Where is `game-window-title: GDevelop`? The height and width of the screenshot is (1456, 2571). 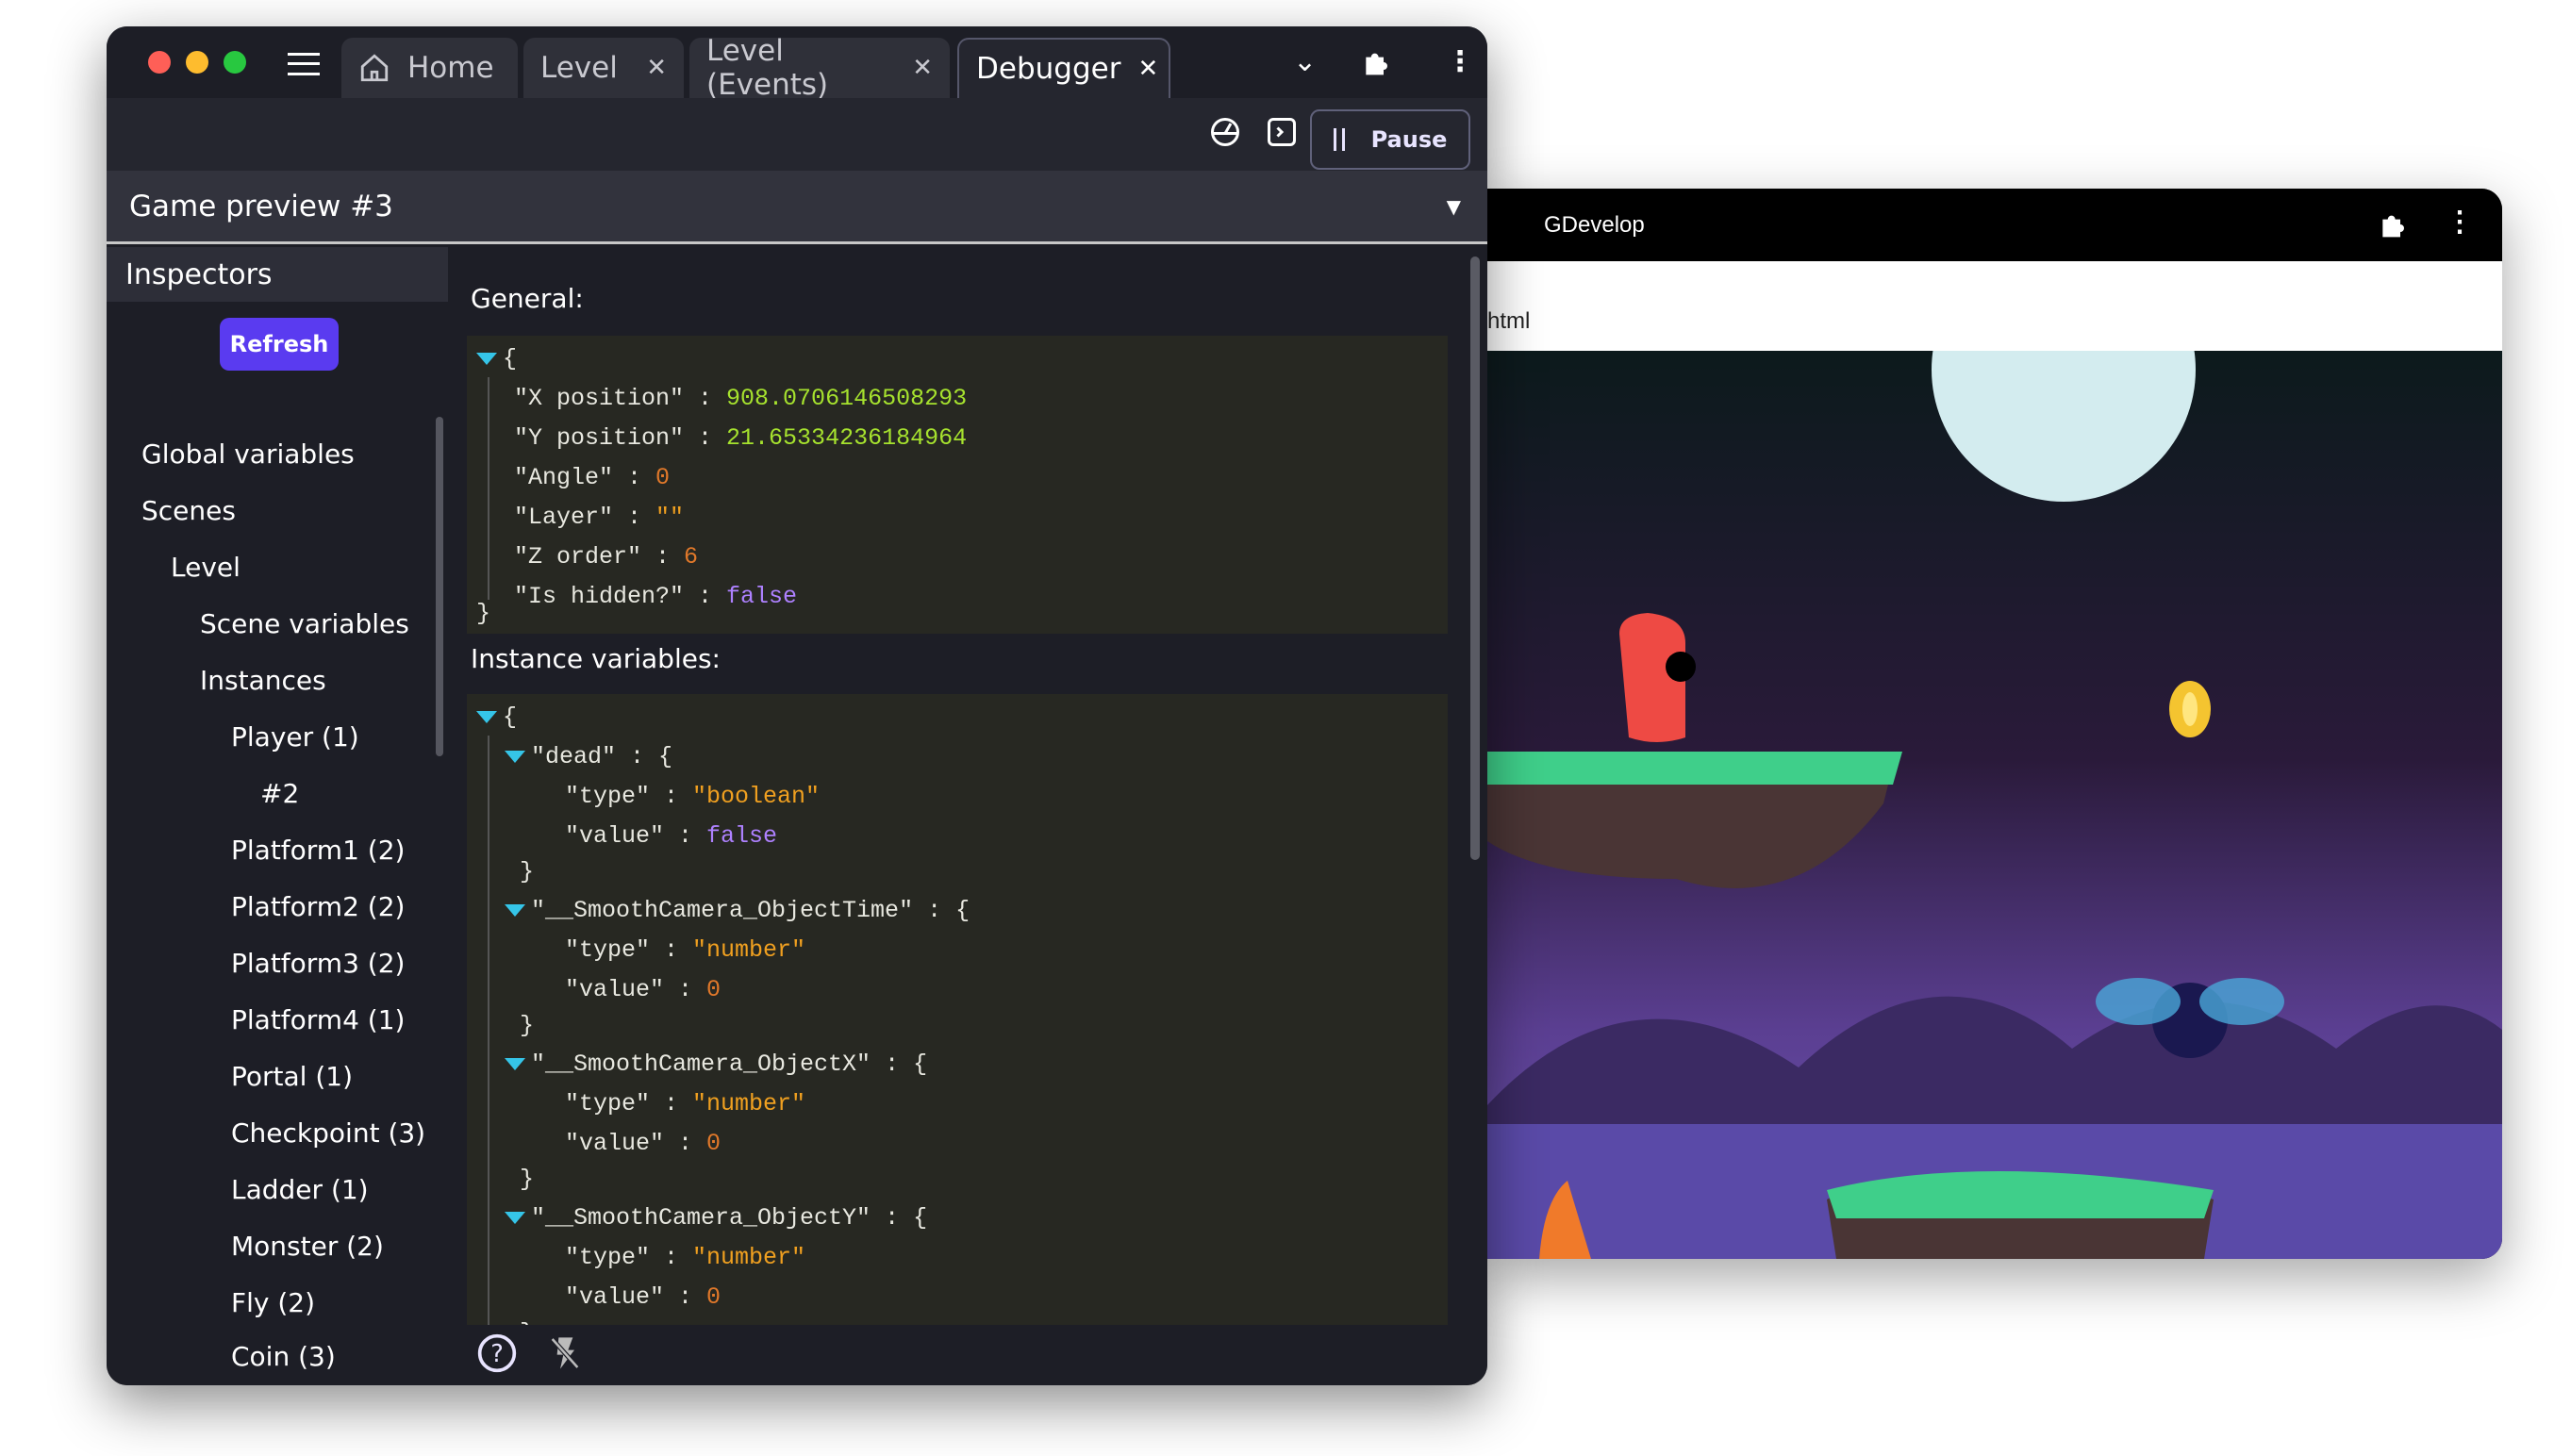
game-window-title: GDevelop is located at coordinates (1594, 224).